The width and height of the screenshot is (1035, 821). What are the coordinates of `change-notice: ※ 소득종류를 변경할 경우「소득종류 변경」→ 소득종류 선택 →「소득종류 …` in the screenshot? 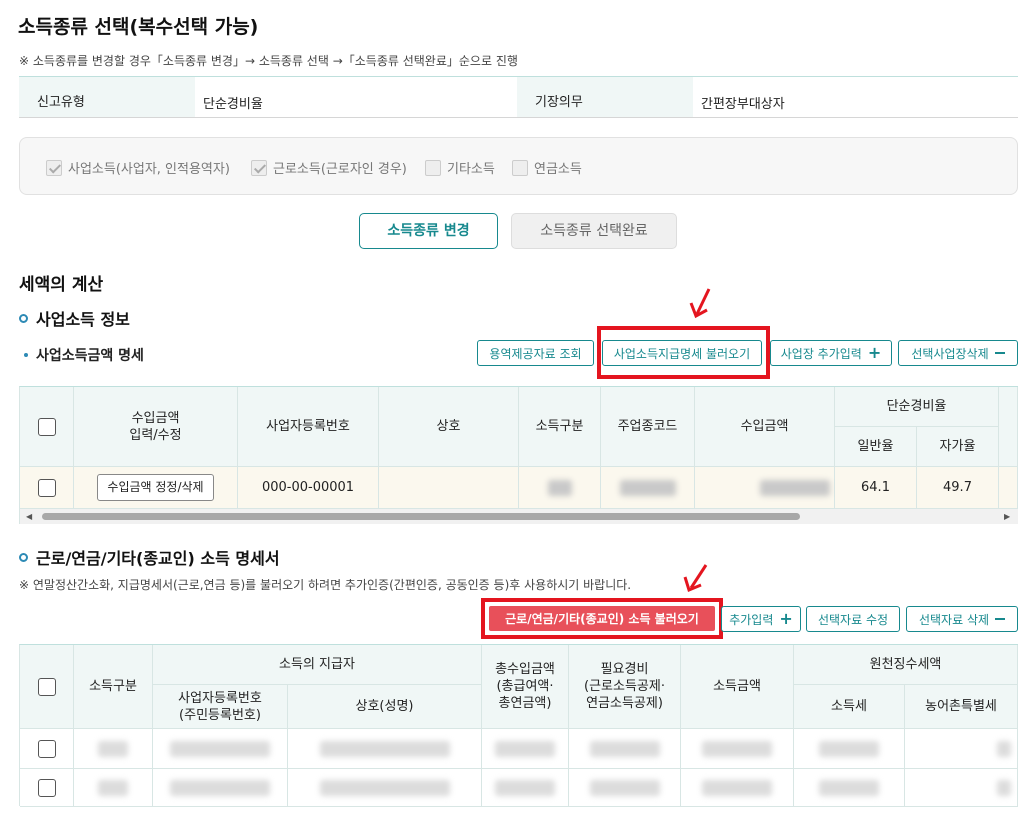 It's located at (268, 61).